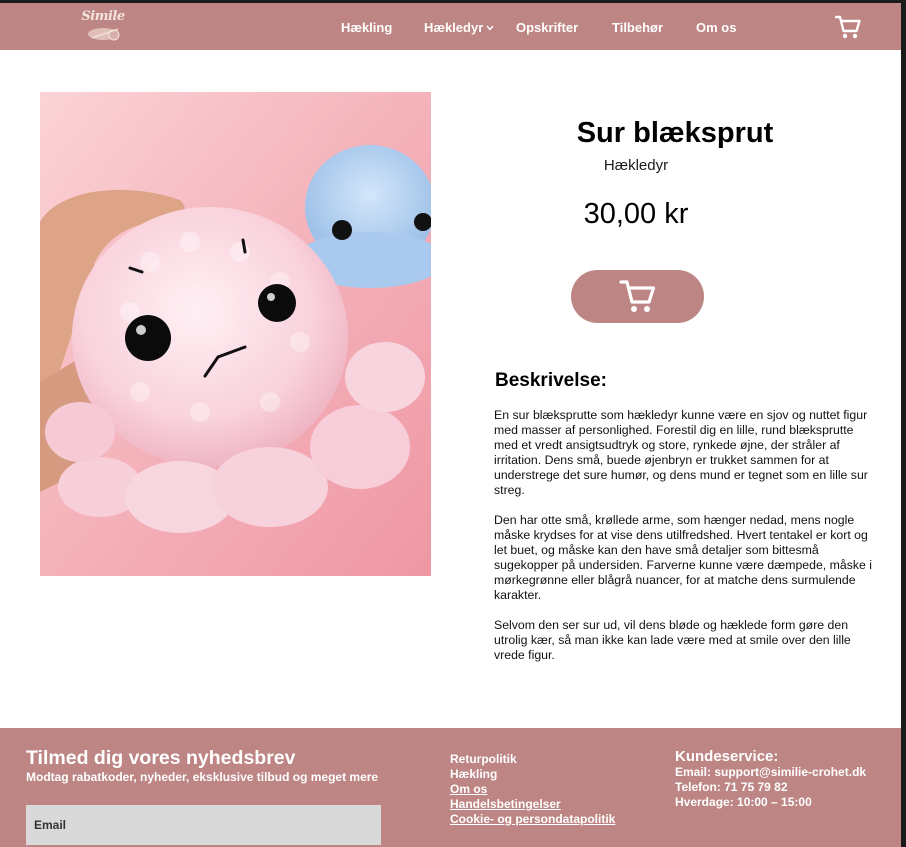 The image size is (906, 847). Describe the element at coordinates (532, 774) in the screenshot. I see `footer-link-haekling: Hækling` at that location.